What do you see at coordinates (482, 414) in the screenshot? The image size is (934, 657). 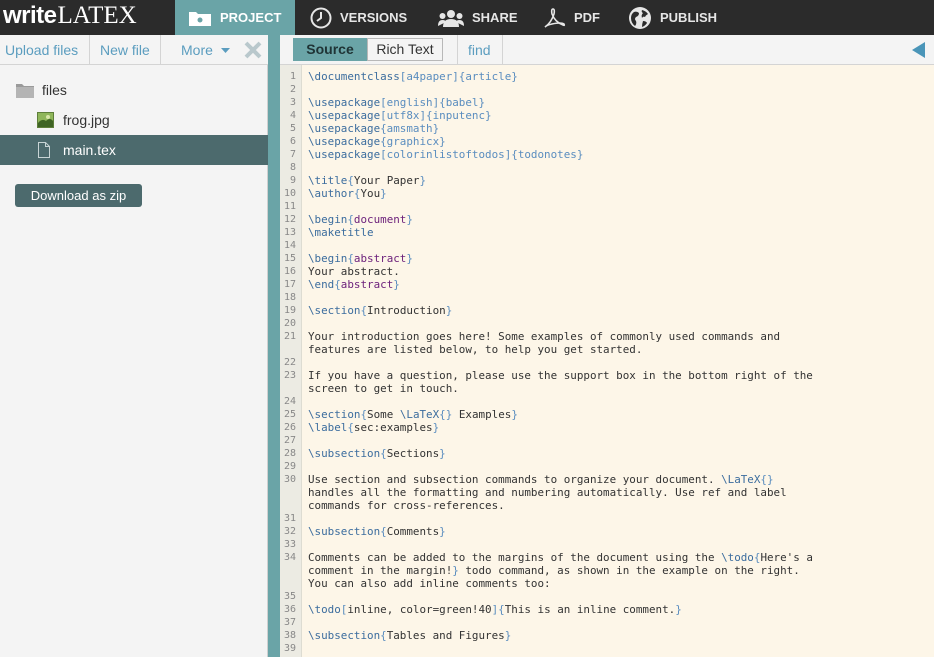 I see `code-token: Examples` at bounding box center [482, 414].